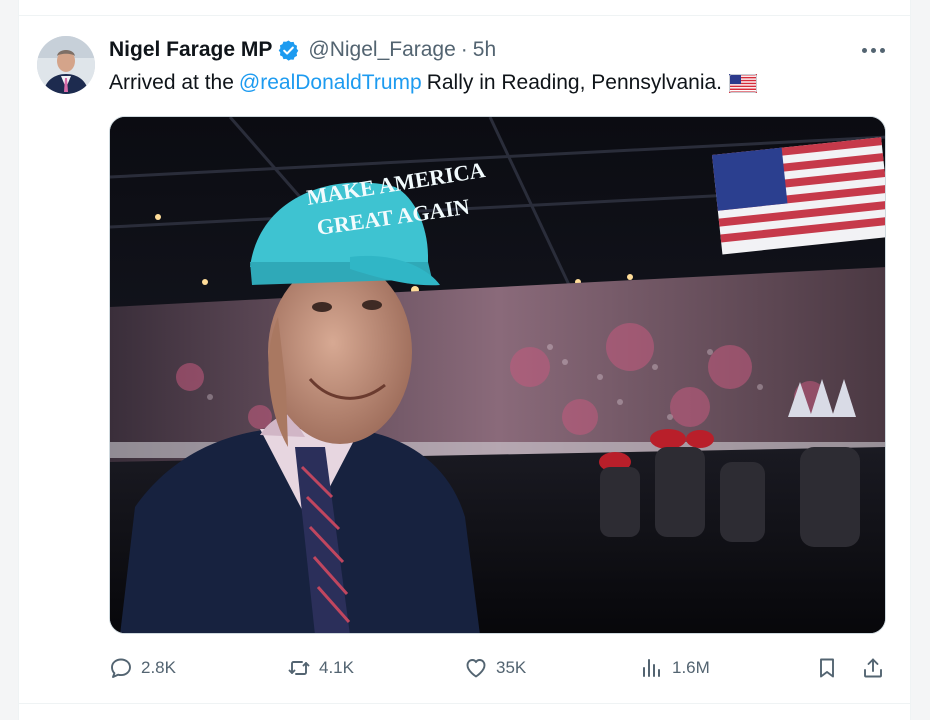 The height and width of the screenshot is (720, 930). What do you see at coordinates (299, 668) in the screenshot?
I see `repost-icon` at bounding box center [299, 668].